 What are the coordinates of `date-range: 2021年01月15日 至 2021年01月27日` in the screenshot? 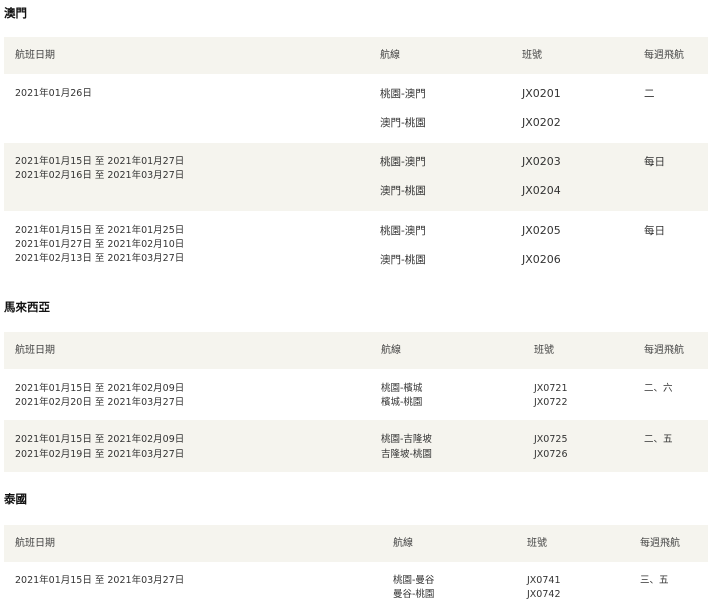 It's located at (100, 161).